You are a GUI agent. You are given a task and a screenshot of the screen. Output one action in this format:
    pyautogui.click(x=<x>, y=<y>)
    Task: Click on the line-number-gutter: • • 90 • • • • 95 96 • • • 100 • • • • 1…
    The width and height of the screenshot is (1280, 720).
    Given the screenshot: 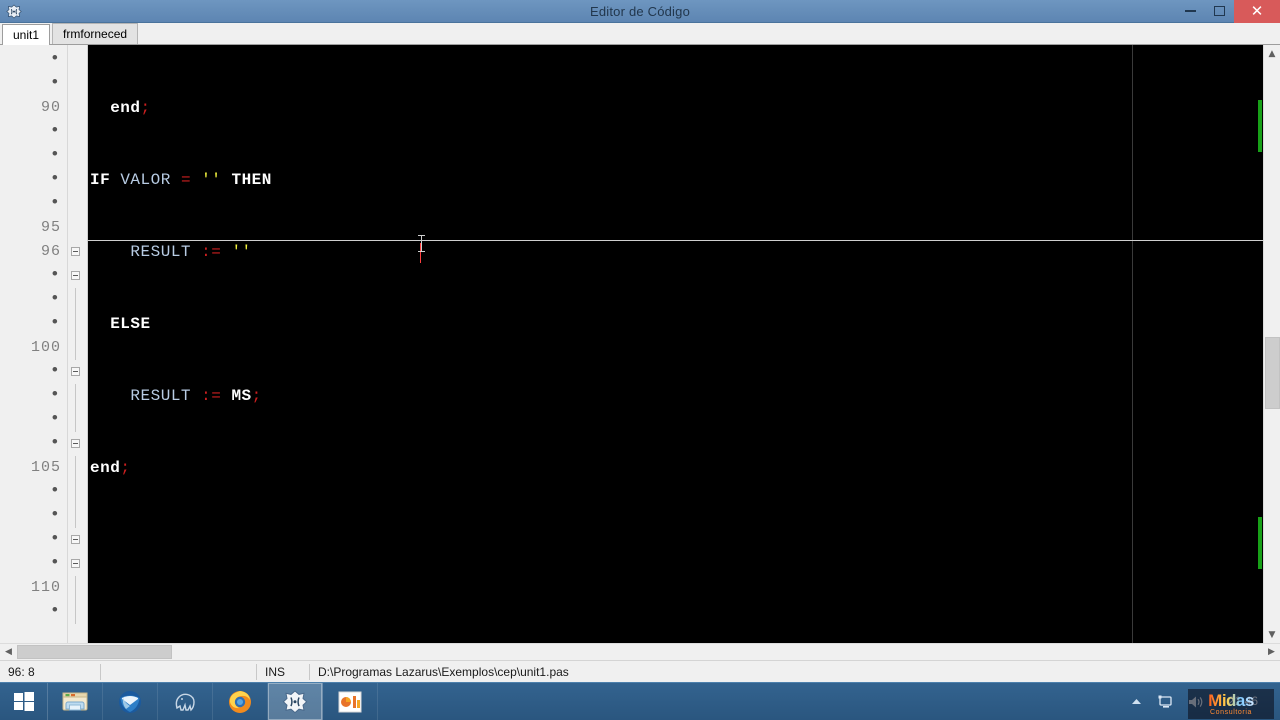 What is the action you would take?
    pyautogui.click(x=34, y=344)
    